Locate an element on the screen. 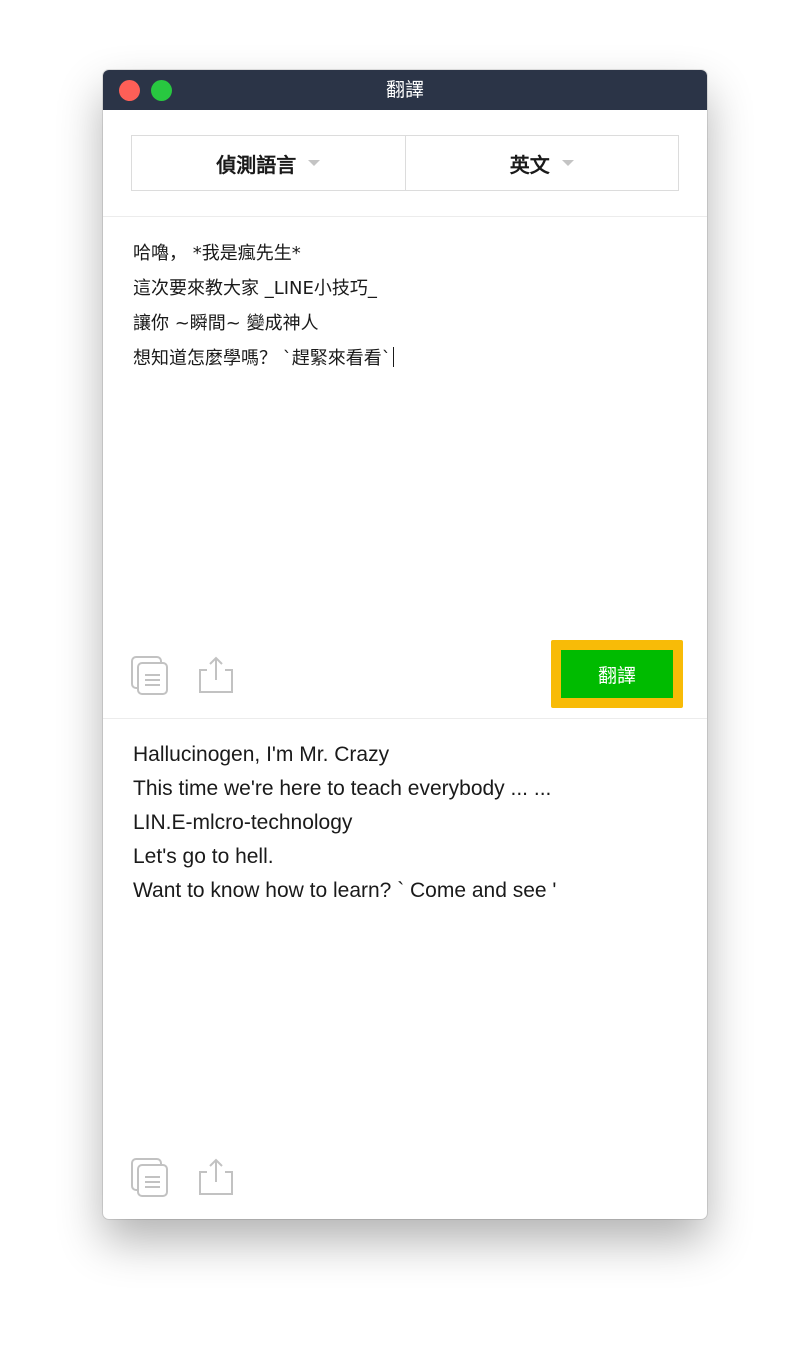 Image resolution: width=810 pixels, height=1356 pixels. target-language-dropdown: 英文 is located at coordinates (541, 163).